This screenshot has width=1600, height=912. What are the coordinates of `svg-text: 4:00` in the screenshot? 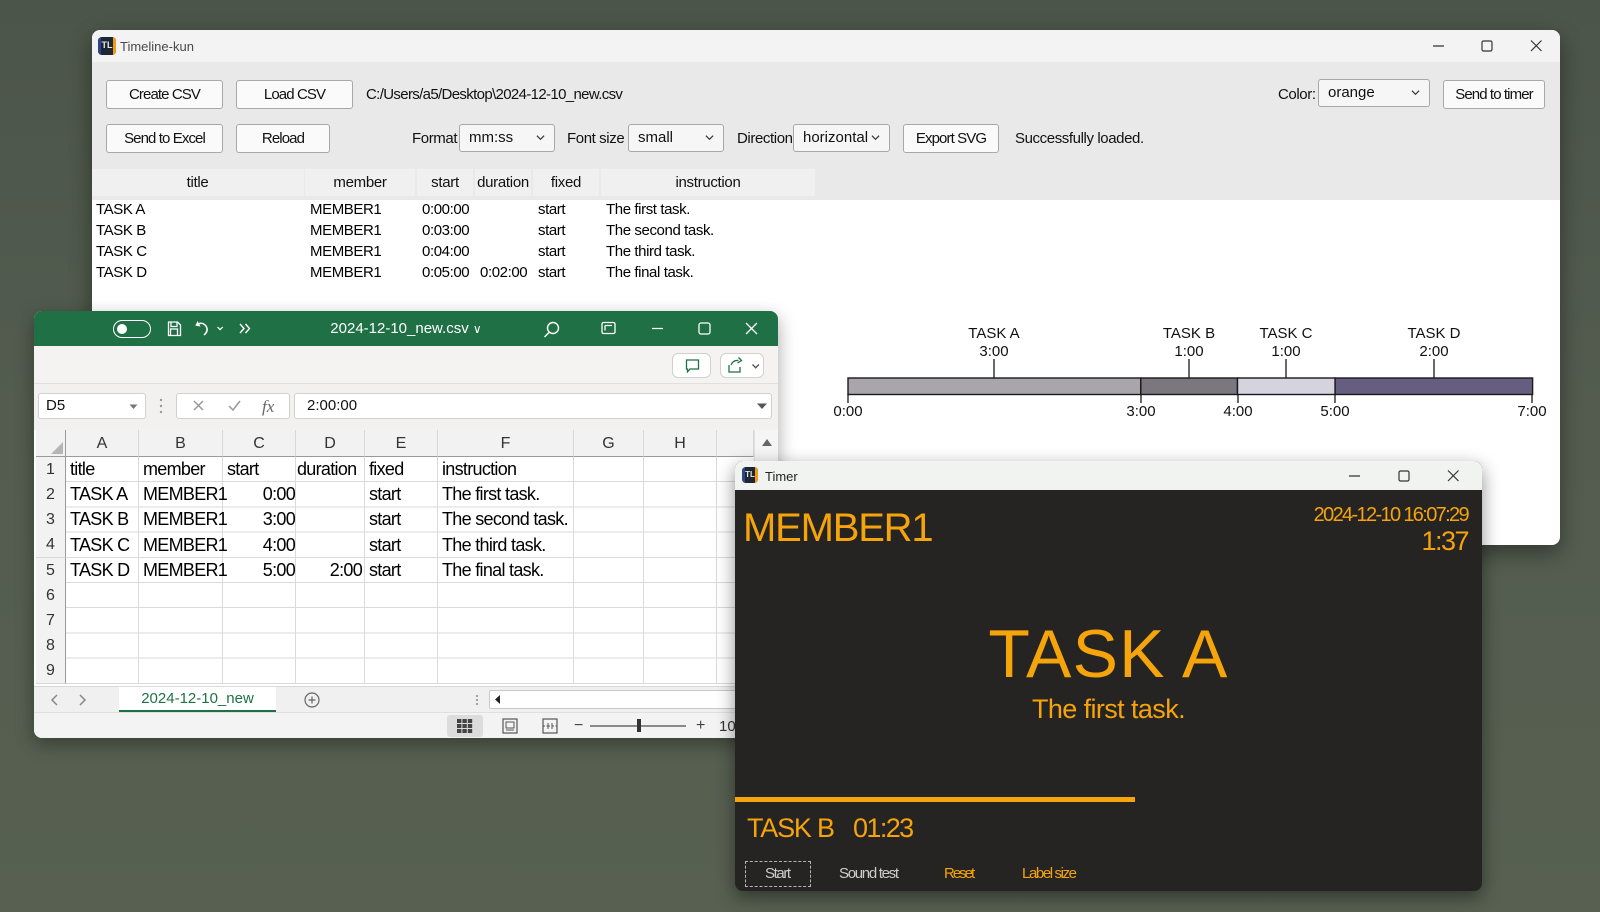 It's located at (1237, 411).